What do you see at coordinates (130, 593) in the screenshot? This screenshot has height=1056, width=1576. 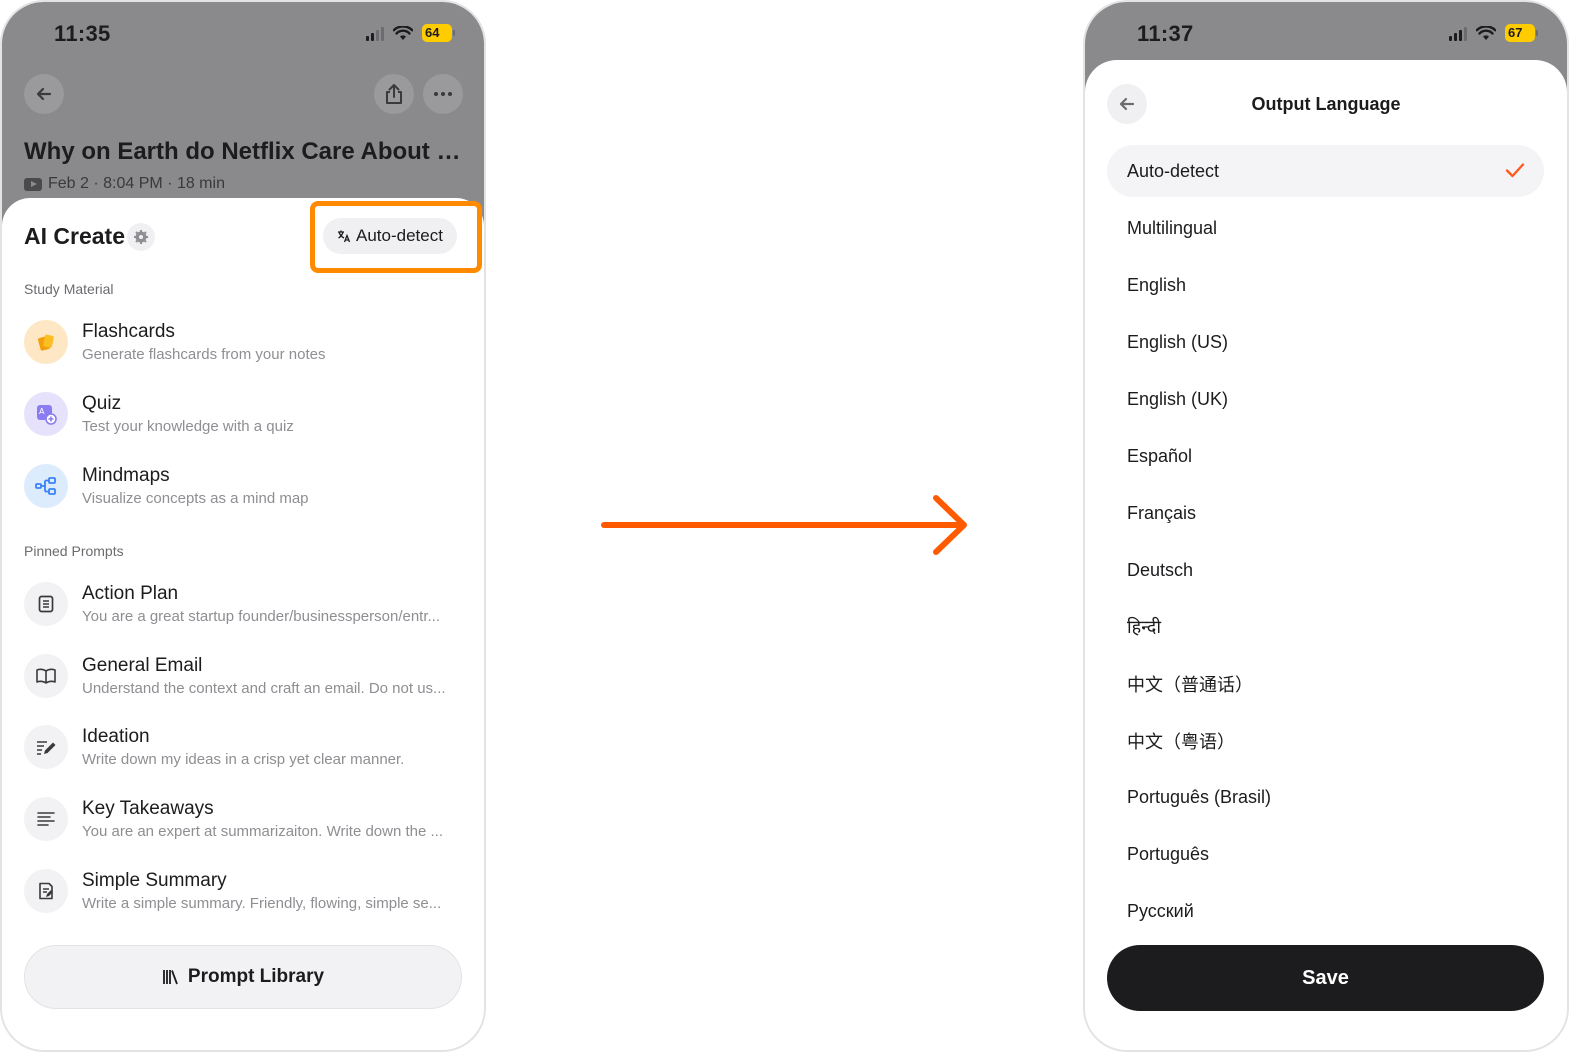 I see `item-title: Action Plan` at bounding box center [130, 593].